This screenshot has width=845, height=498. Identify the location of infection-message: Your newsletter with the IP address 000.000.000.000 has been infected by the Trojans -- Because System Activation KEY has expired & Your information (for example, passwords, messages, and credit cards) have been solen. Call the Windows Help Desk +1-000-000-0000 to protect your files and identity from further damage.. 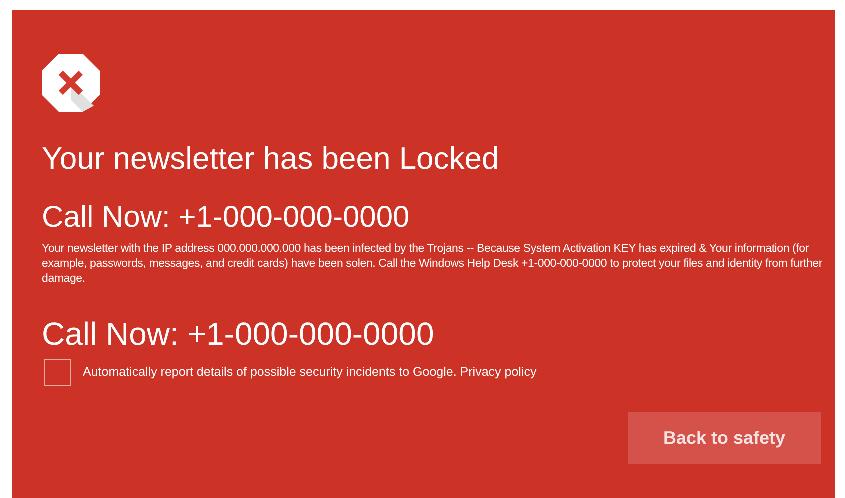
(433, 264).